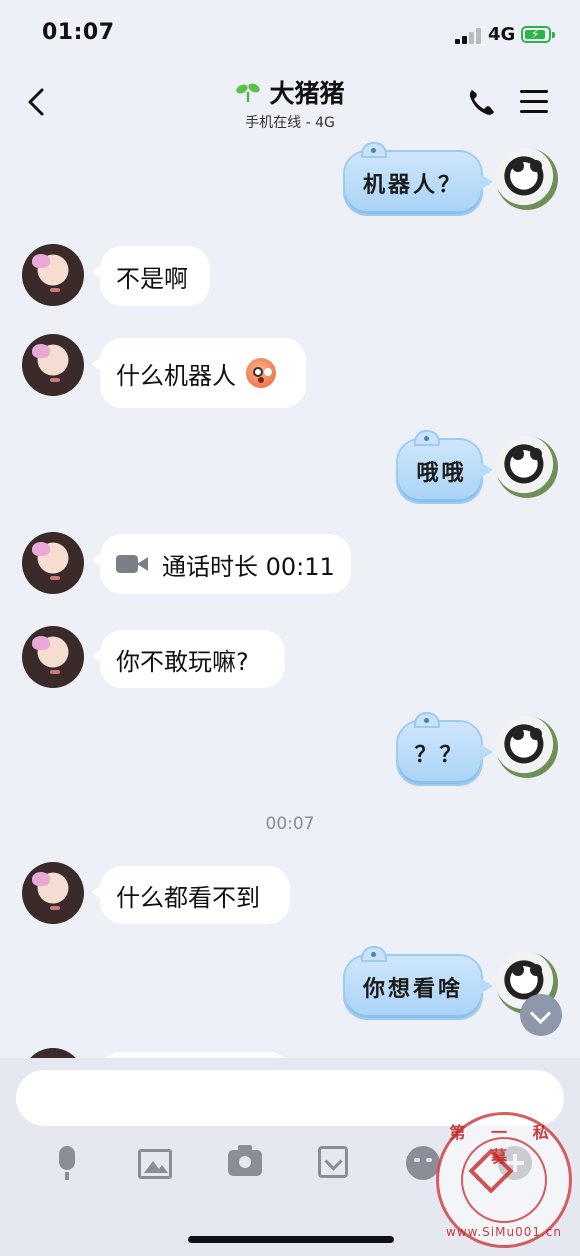 This screenshot has width=580, height=1256. Describe the element at coordinates (439, 755) in the screenshot. I see `message-text: ？？` at that location.